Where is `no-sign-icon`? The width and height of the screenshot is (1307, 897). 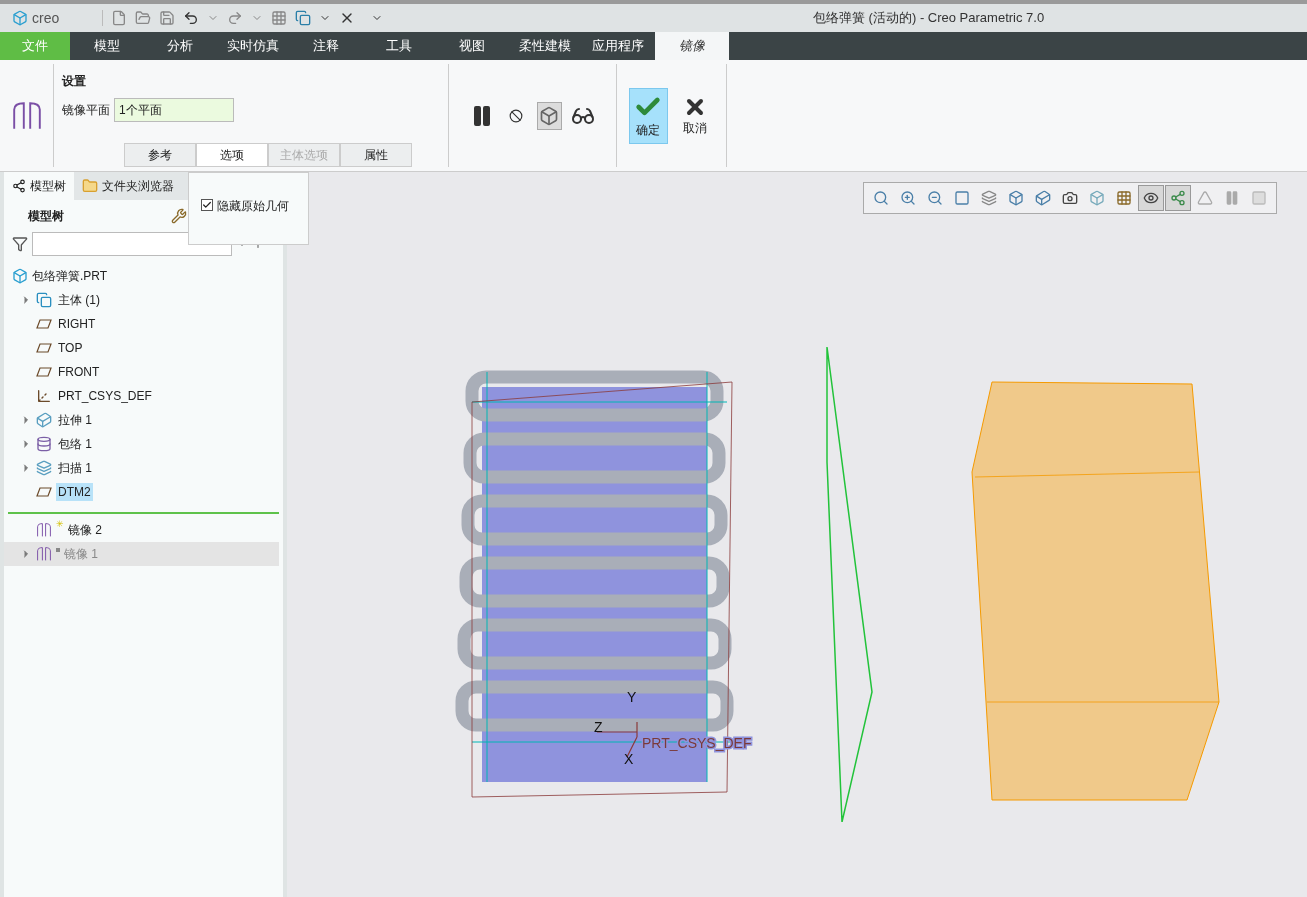 no-sign-icon is located at coordinates (515, 115).